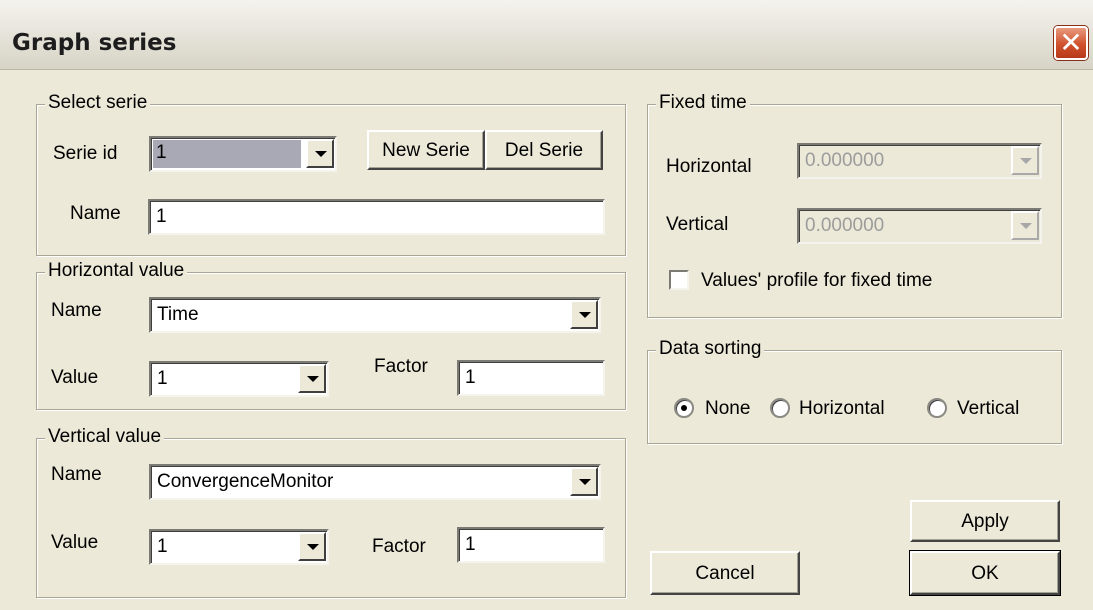 The image size is (1093, 610). Describe the element at coordinates (312, 378) in the screenshot. I see `horizontal-value-dropdown-button` at that location.